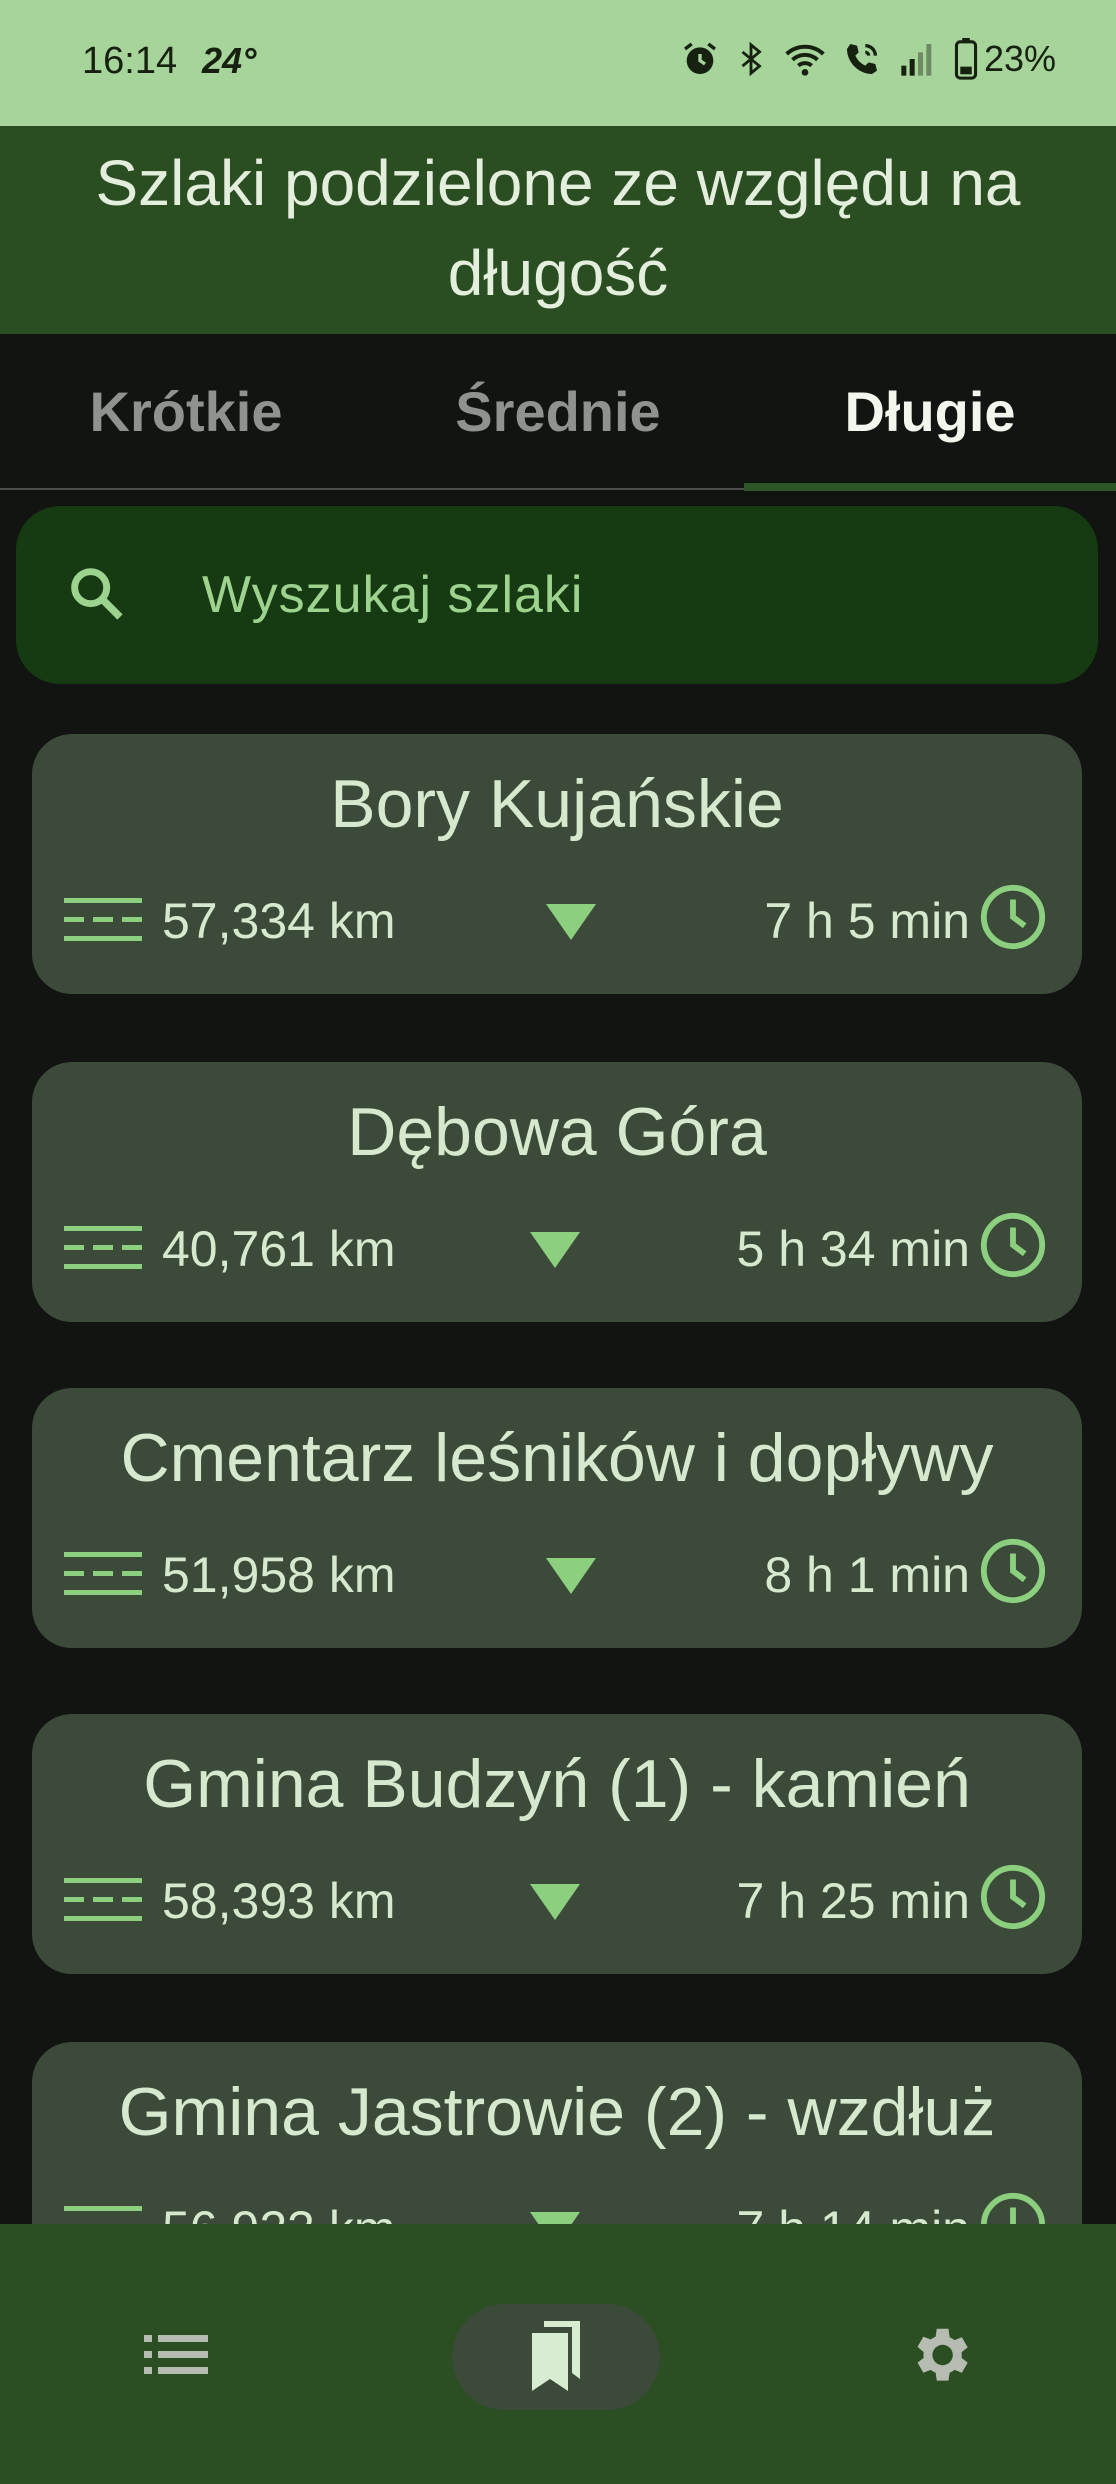 The height and width of the screenshot is (2484, 1116). Describe the element at coordinates (1019, 58) in the screenshot. I see `battery-percent: 23%` at that location.